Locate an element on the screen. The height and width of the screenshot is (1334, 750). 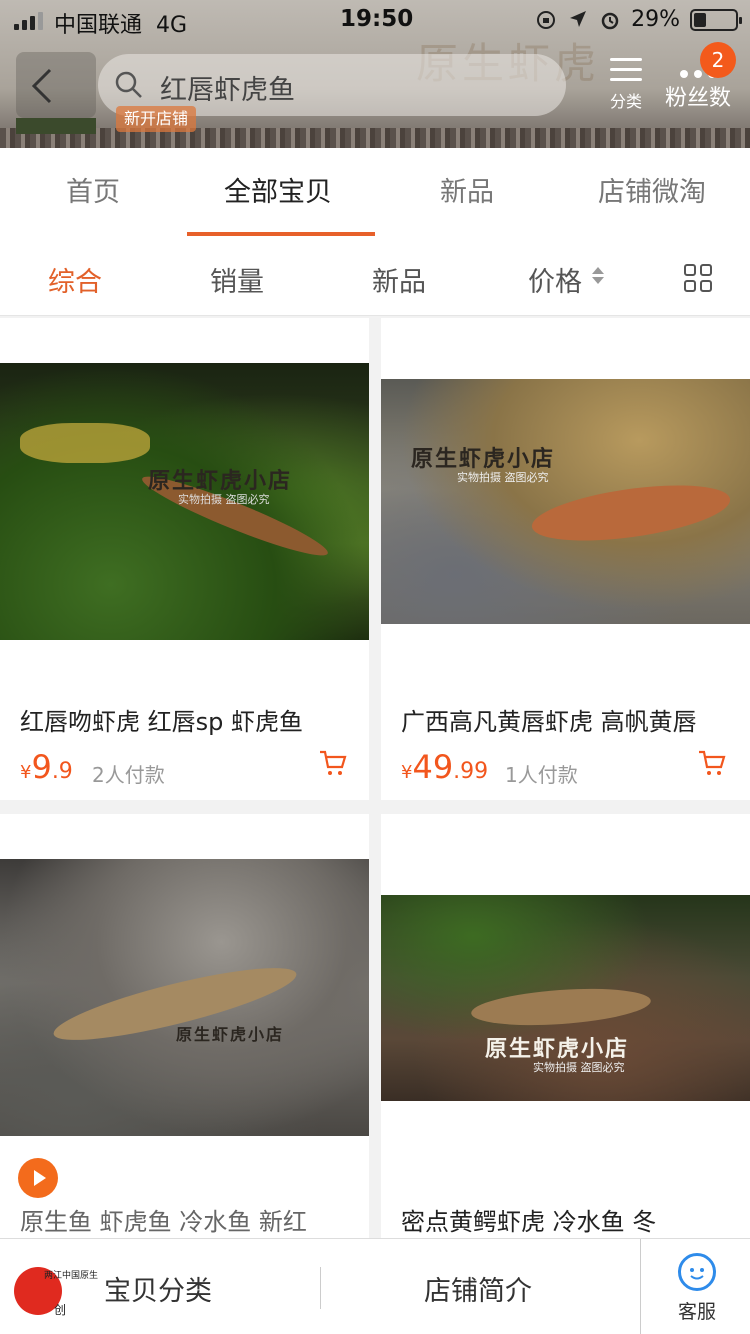
location-icon is located at coordinates (578, 20).